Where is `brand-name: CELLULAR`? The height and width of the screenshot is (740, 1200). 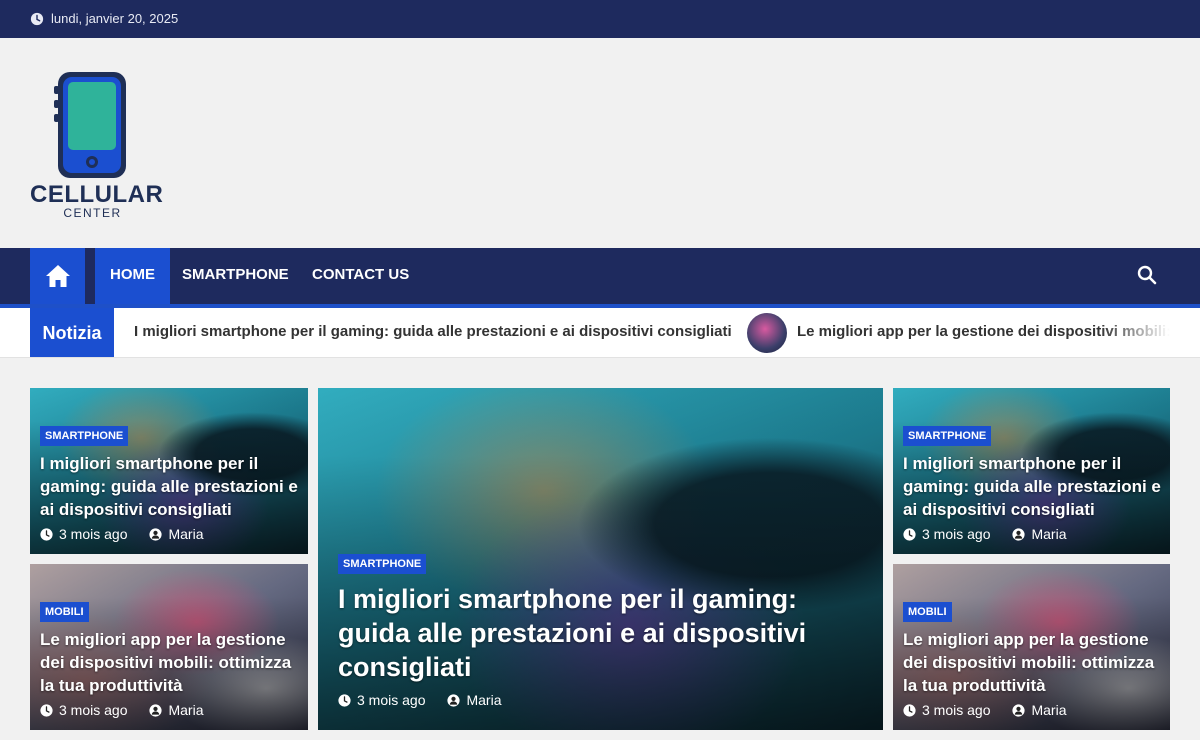 brand-name: CELLULAR is located at coordinates (97, 194).